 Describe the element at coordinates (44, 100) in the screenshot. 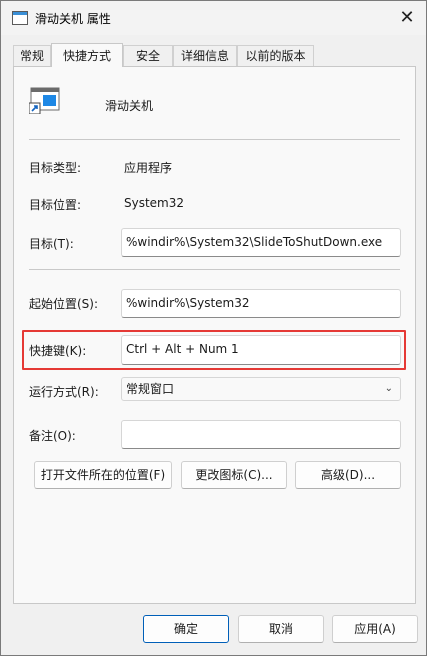

I see `shortcut-app-icon` at that location.